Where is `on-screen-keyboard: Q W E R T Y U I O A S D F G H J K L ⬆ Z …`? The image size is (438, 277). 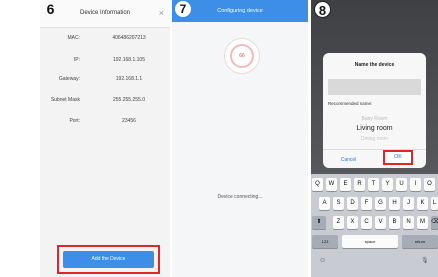
on-screen-keyboard: Q W E R T Y U I O A S D F G H J K L ⬆ Z … is located at coordinates (374, 225).